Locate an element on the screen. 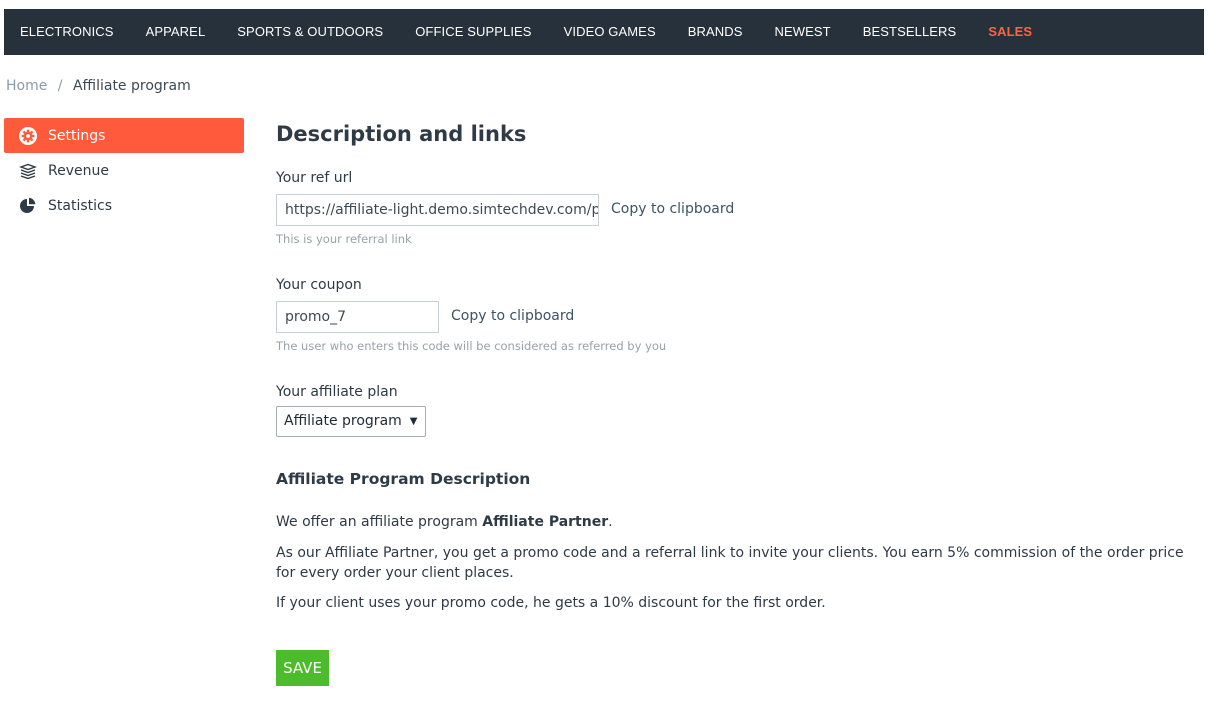 Image resolution: width=1210 pixels, height=722 pixels. breadcrumb: Home / Affiliate program is located at coordinates (98, 86).